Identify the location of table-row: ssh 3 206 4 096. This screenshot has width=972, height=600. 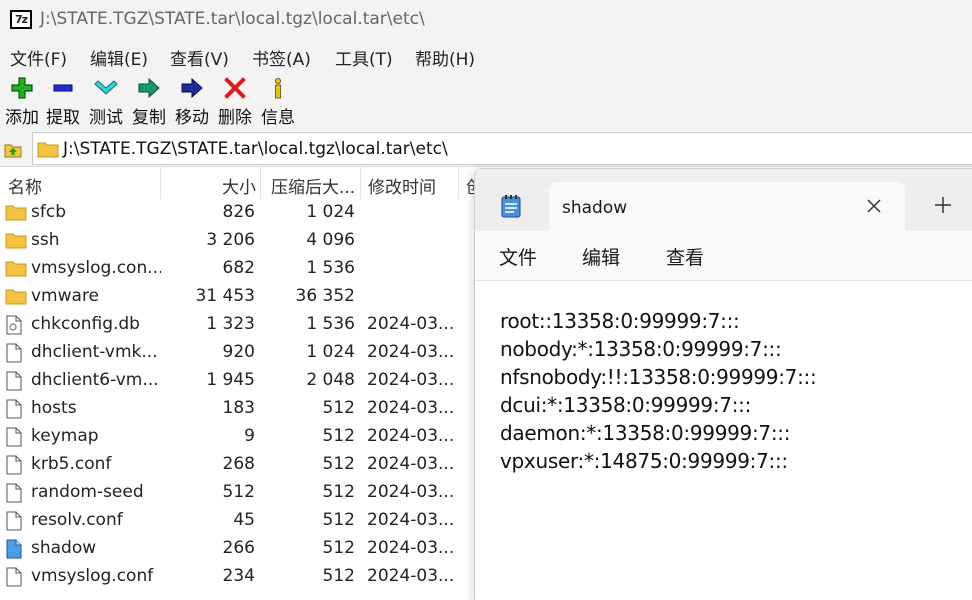
(240, 240).